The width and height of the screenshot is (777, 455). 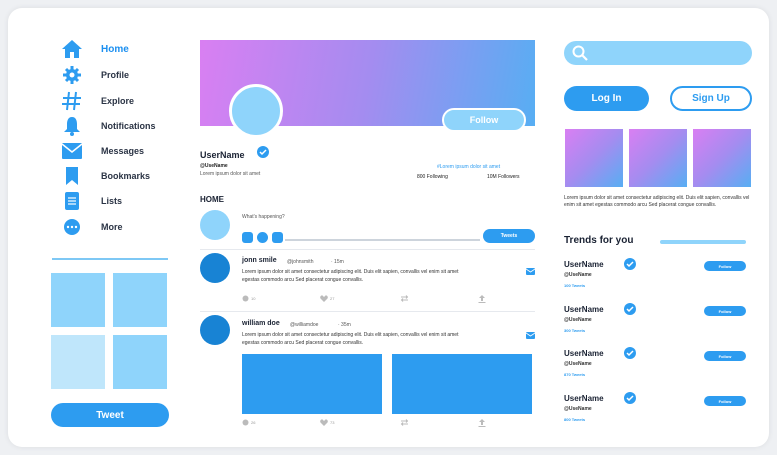 What do you see at coordinates (222, 155) in the screenshot?
I see `profile-username: UserName` at bounding box center [222, 155].